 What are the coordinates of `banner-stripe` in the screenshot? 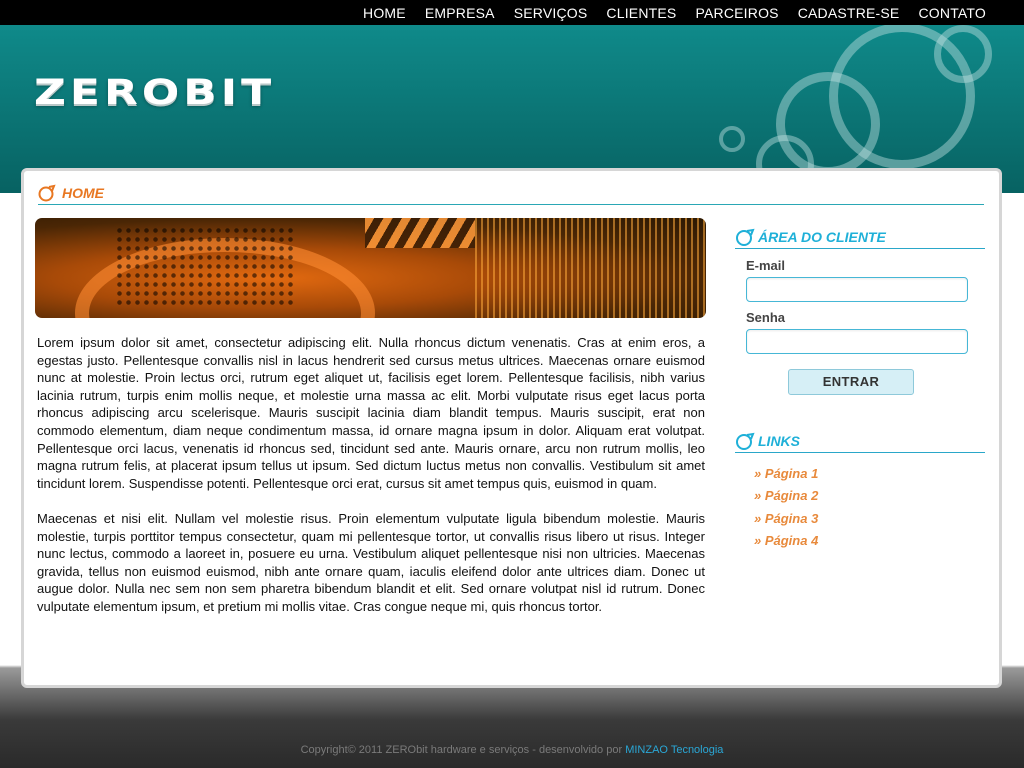 It's located at (420, 233).